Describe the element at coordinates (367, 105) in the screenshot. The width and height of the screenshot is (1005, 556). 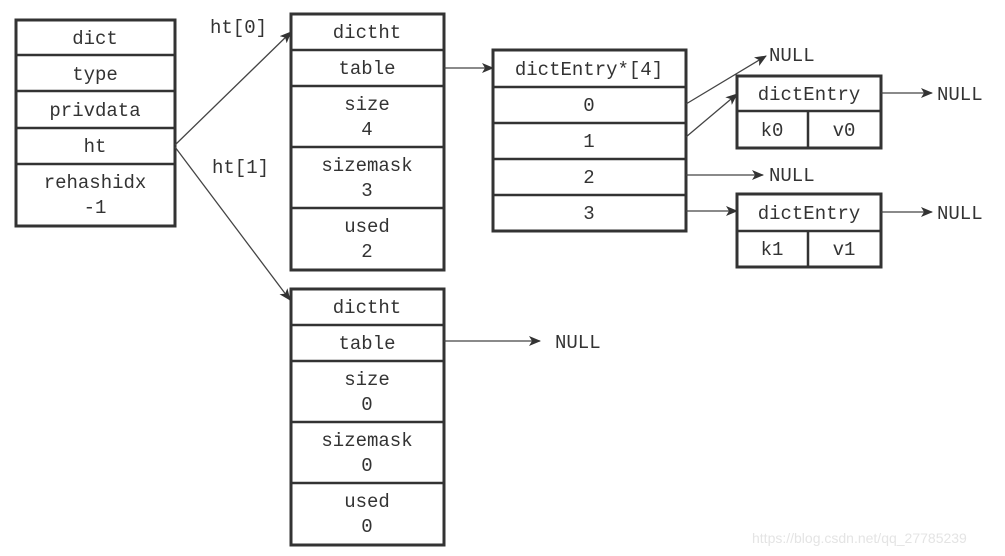
I see `ht0-size-label: size` at that location.